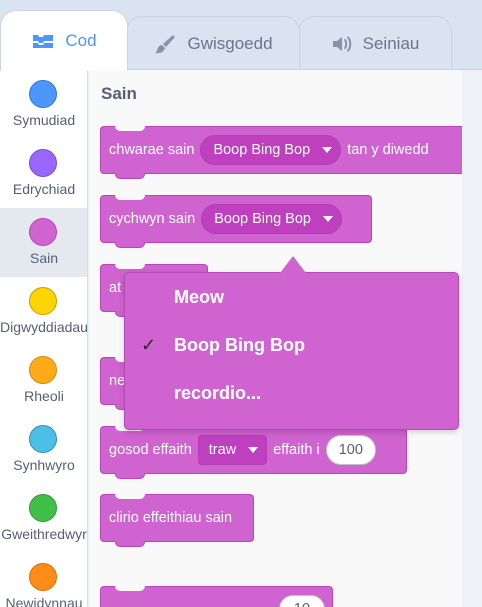 This screenshot has width=482, height=607. I want to click on category-label: Edrychiad, so click(44, 189).